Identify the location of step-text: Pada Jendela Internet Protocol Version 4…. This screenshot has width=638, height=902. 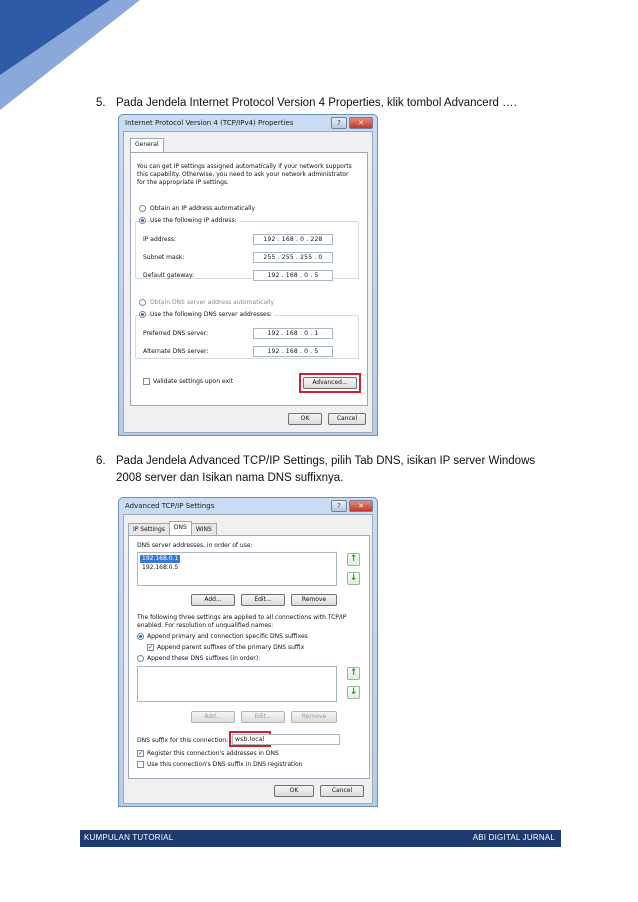
(316, 103).